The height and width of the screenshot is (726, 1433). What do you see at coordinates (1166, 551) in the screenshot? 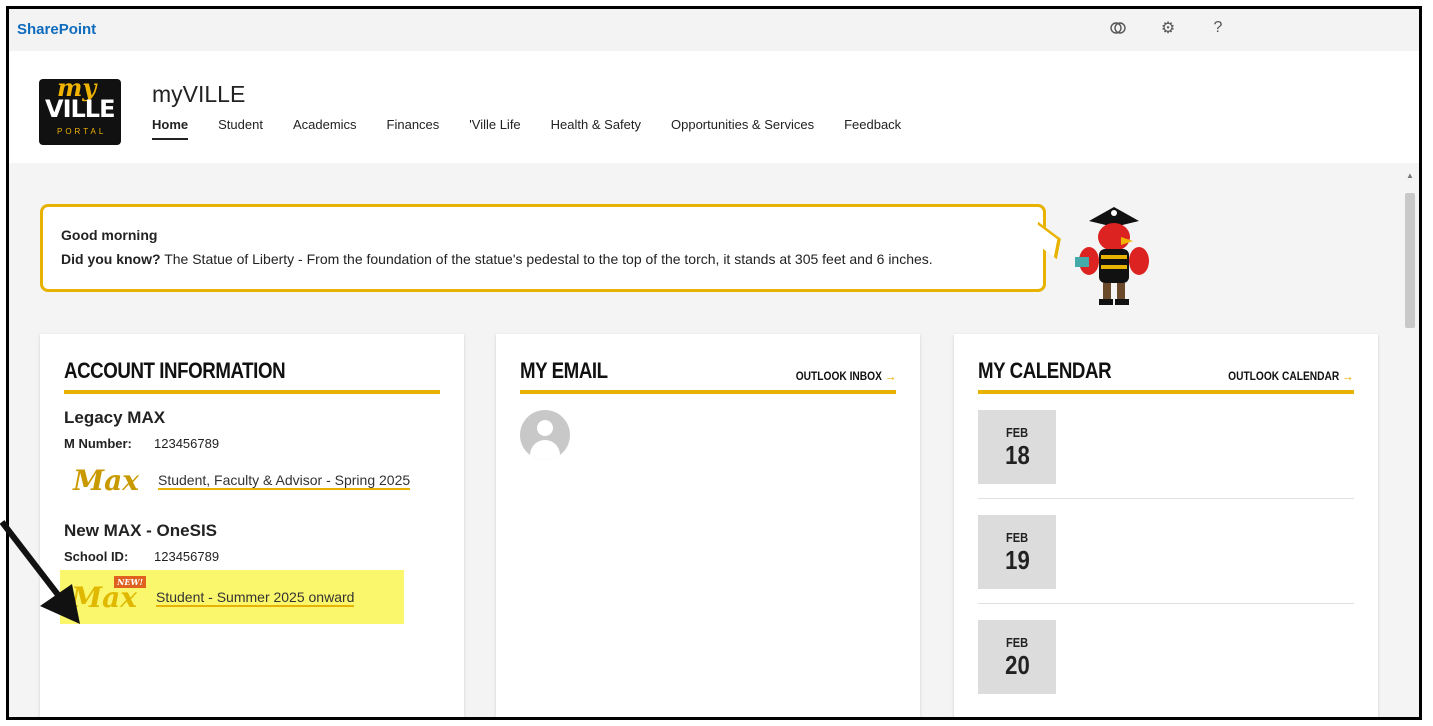
I see `calendar-item: FEB 19` at bounding box center [1166, 551].